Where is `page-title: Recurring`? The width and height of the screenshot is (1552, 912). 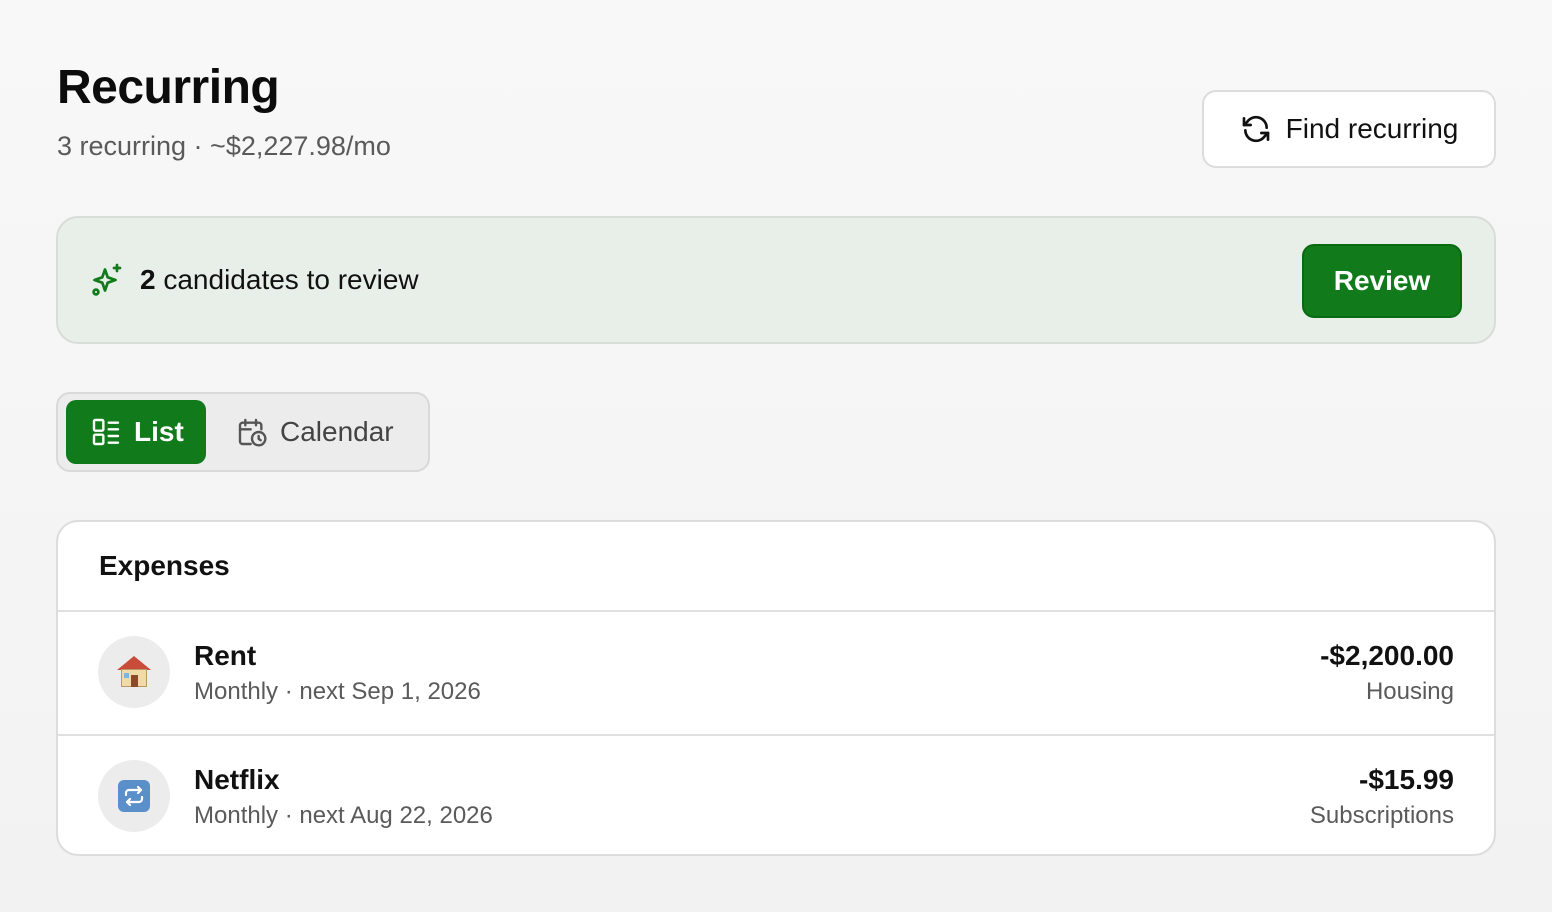 page-title: Recurring is located at coordinates (168, 87).